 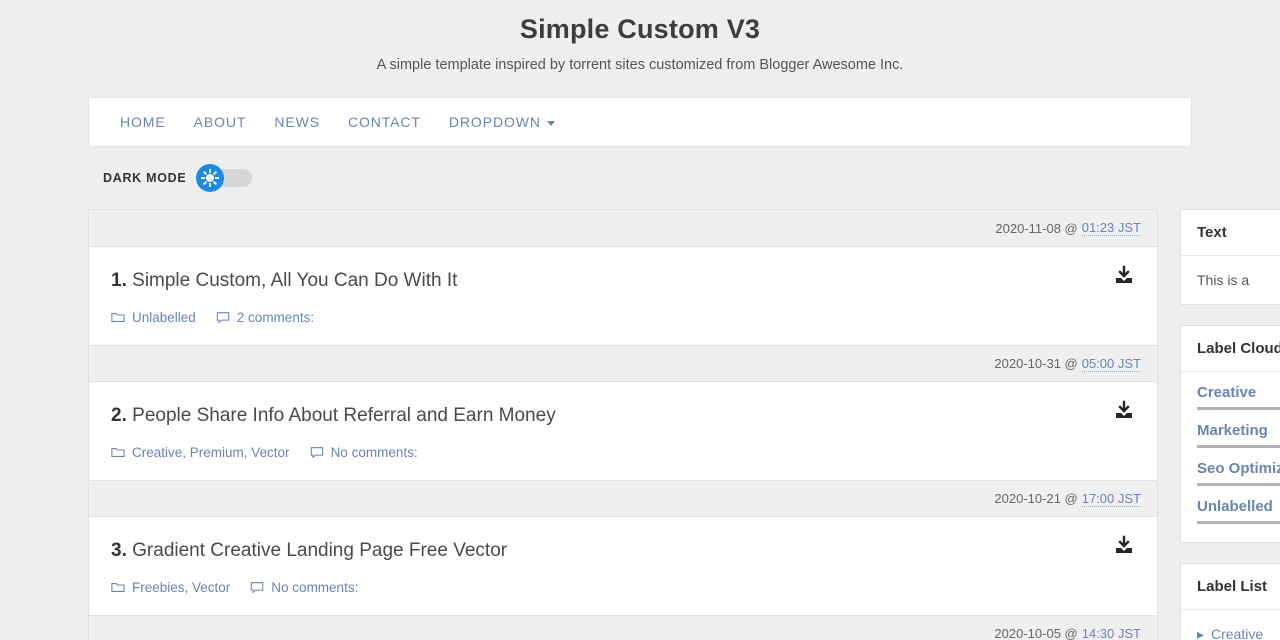 I want to click on post-date: 2020-10-31 @, so click(x=1036, y=363).